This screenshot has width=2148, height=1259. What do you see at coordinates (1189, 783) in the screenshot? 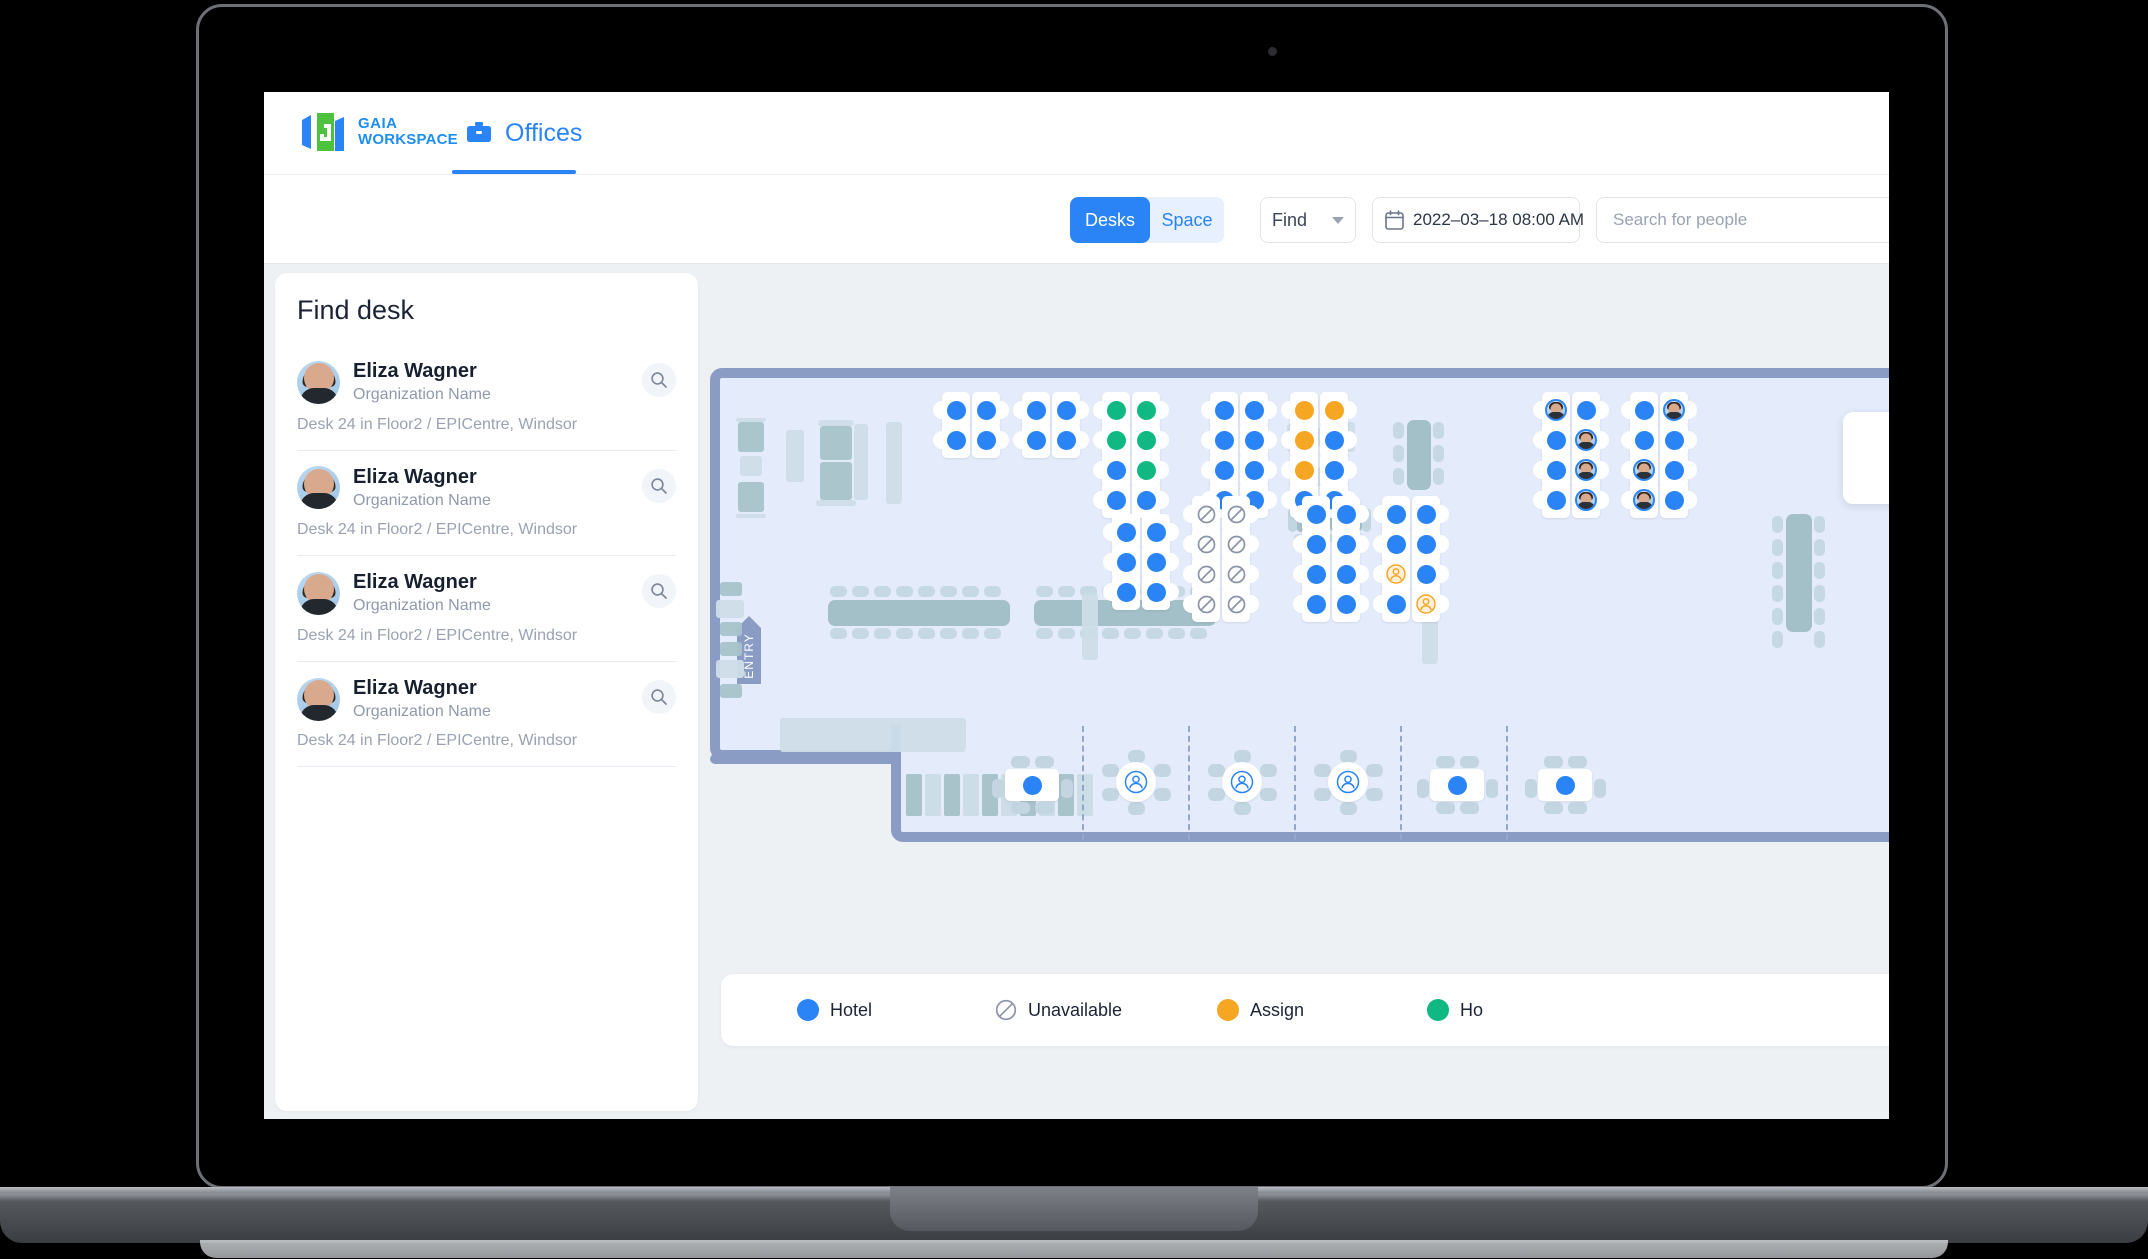
I see `room-divider` at bounding box center [1189, 783].